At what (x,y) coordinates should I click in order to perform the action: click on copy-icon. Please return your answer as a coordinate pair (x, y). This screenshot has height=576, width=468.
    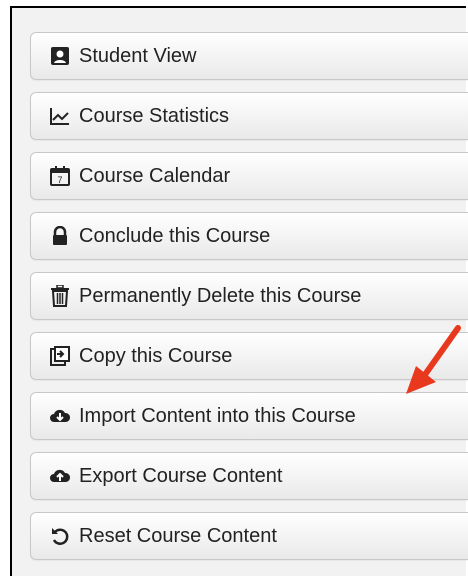
    Looking at the image, I should click on (60, 356).